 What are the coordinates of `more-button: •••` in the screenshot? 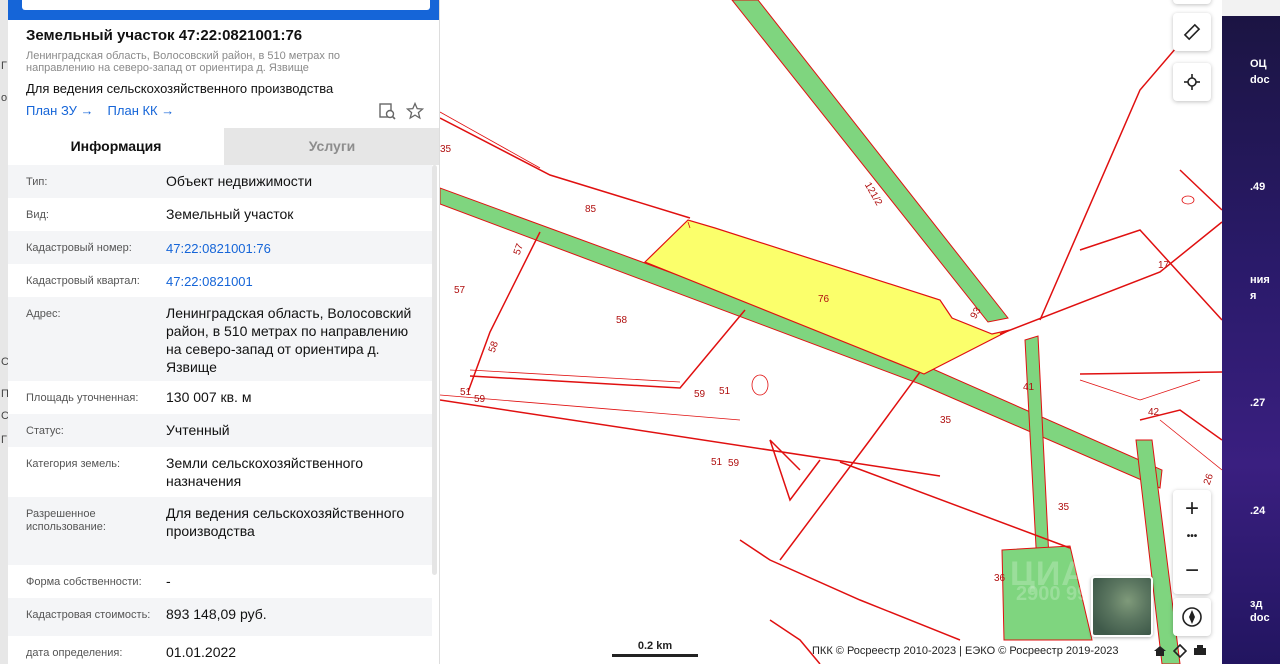 It's located at (1192, 537).